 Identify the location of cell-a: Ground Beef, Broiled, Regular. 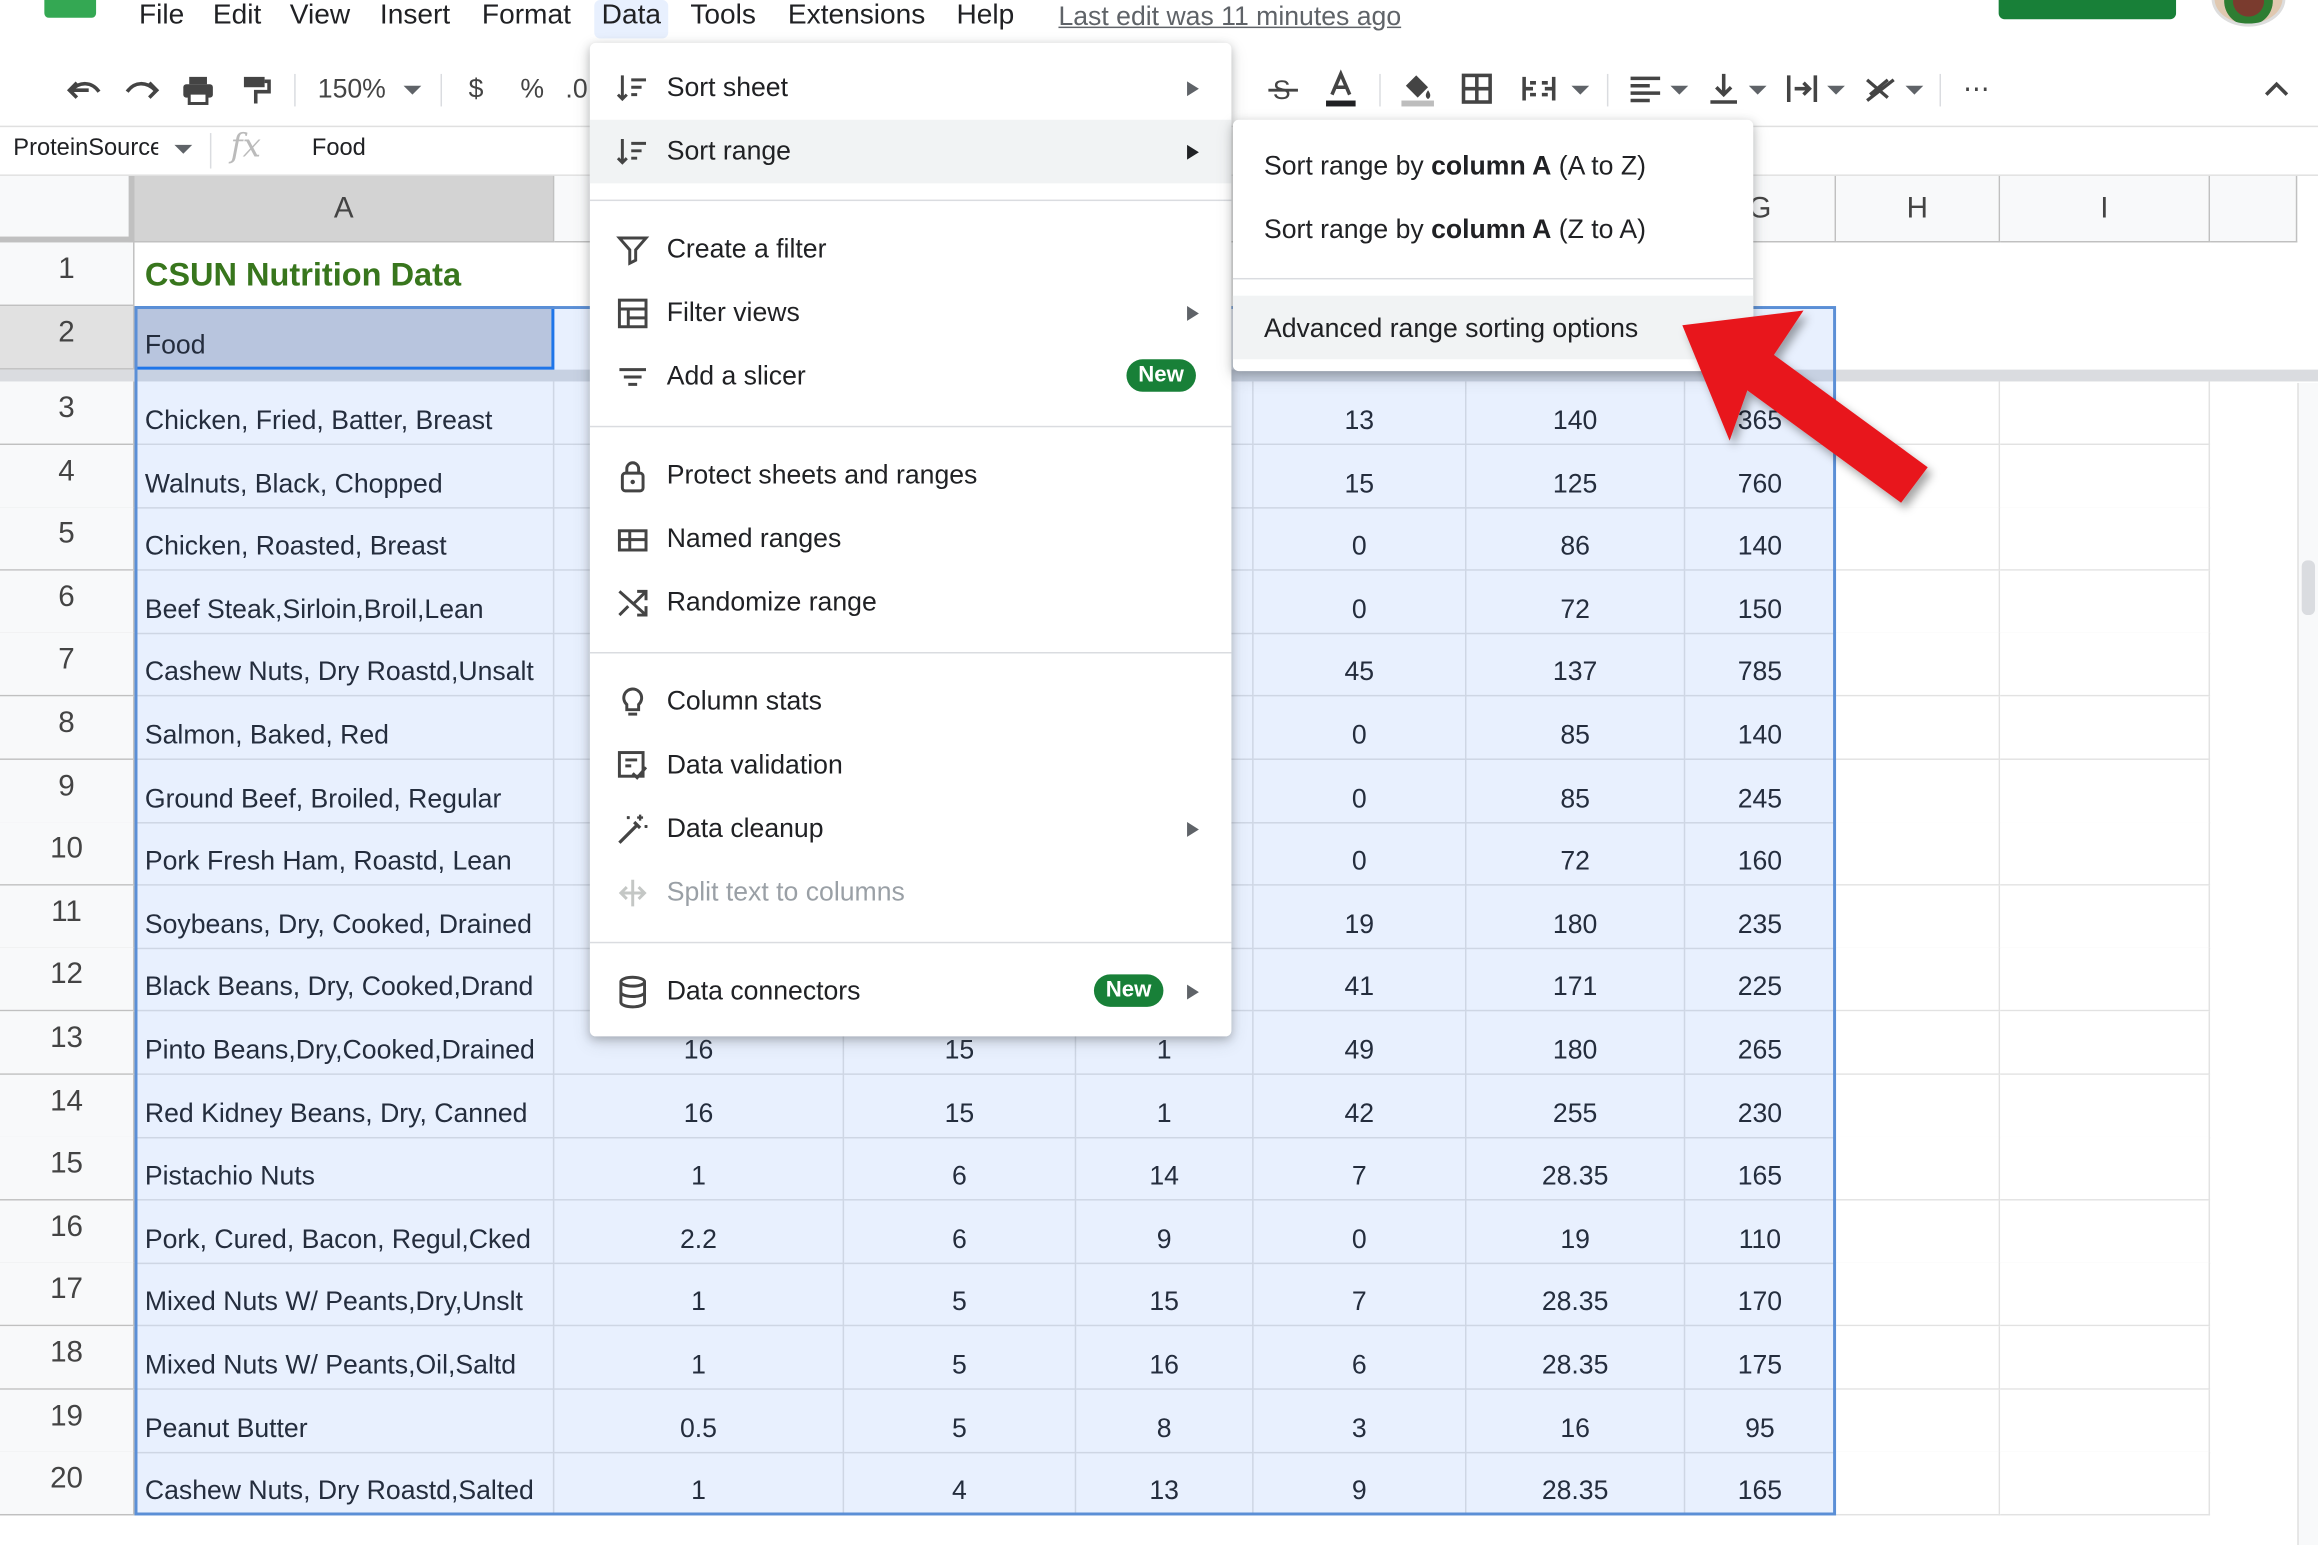
(344, 791).